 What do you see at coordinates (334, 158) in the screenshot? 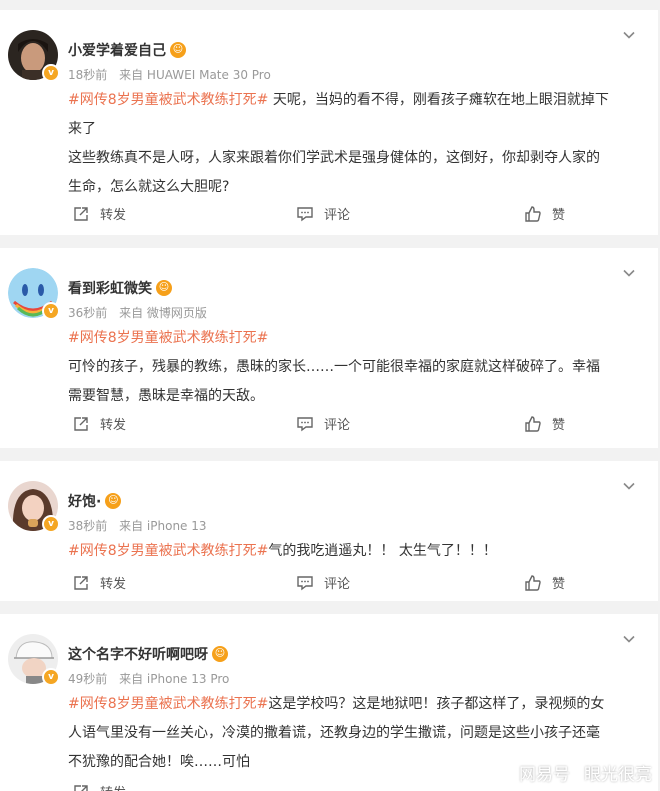
I see `post-text-line: 这些教练真不是人呀，人家来跟着你们学武术是强身健体的，这倒好，你却剥夺人家的` at bounding box center [334, 158].